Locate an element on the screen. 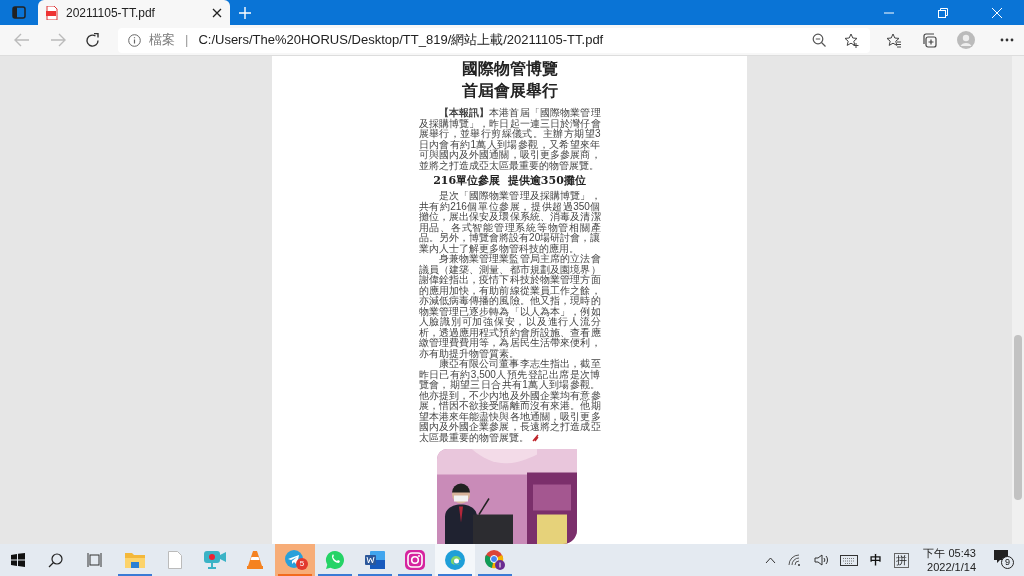  site-label: 檔案 is located at coordinates (162, 40).